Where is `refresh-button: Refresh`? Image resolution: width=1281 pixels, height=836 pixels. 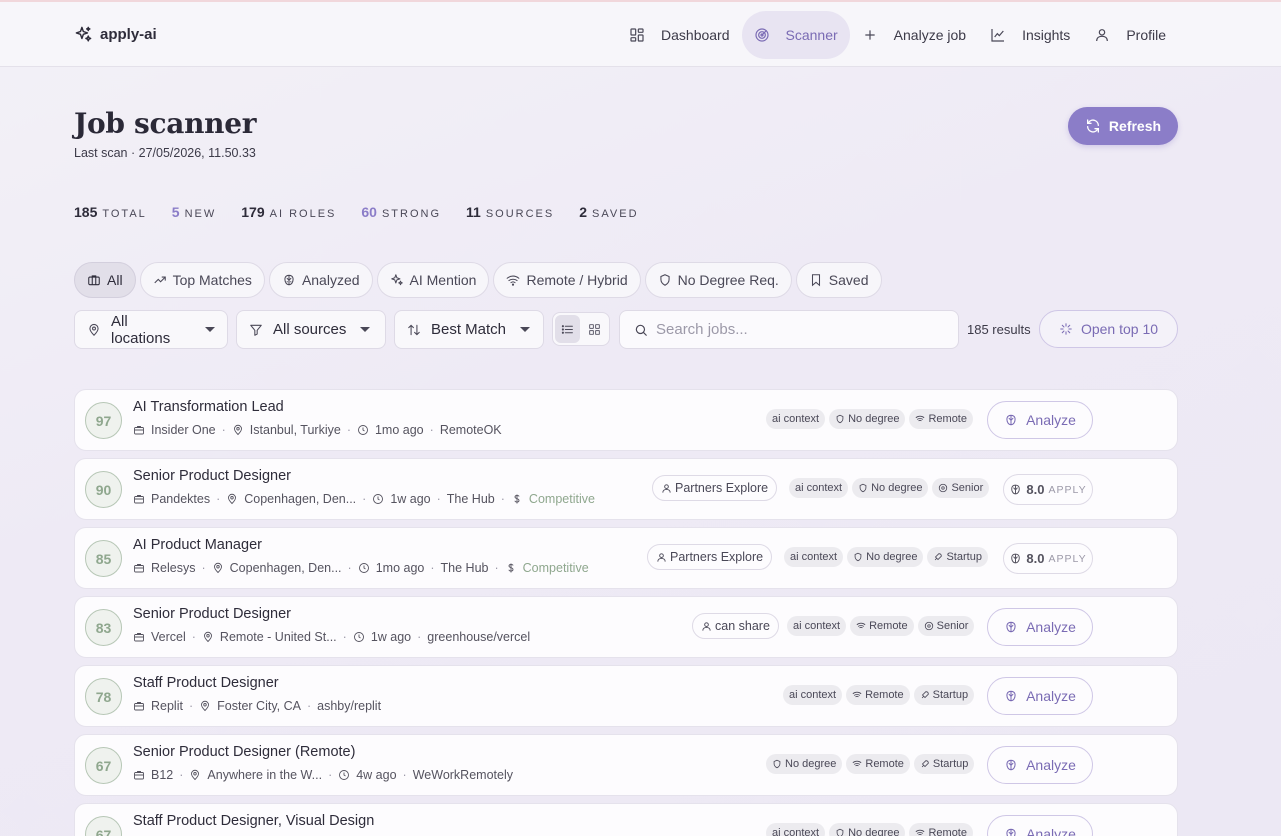
refresh-button: Refresh is located at coordinates (1123, 126).